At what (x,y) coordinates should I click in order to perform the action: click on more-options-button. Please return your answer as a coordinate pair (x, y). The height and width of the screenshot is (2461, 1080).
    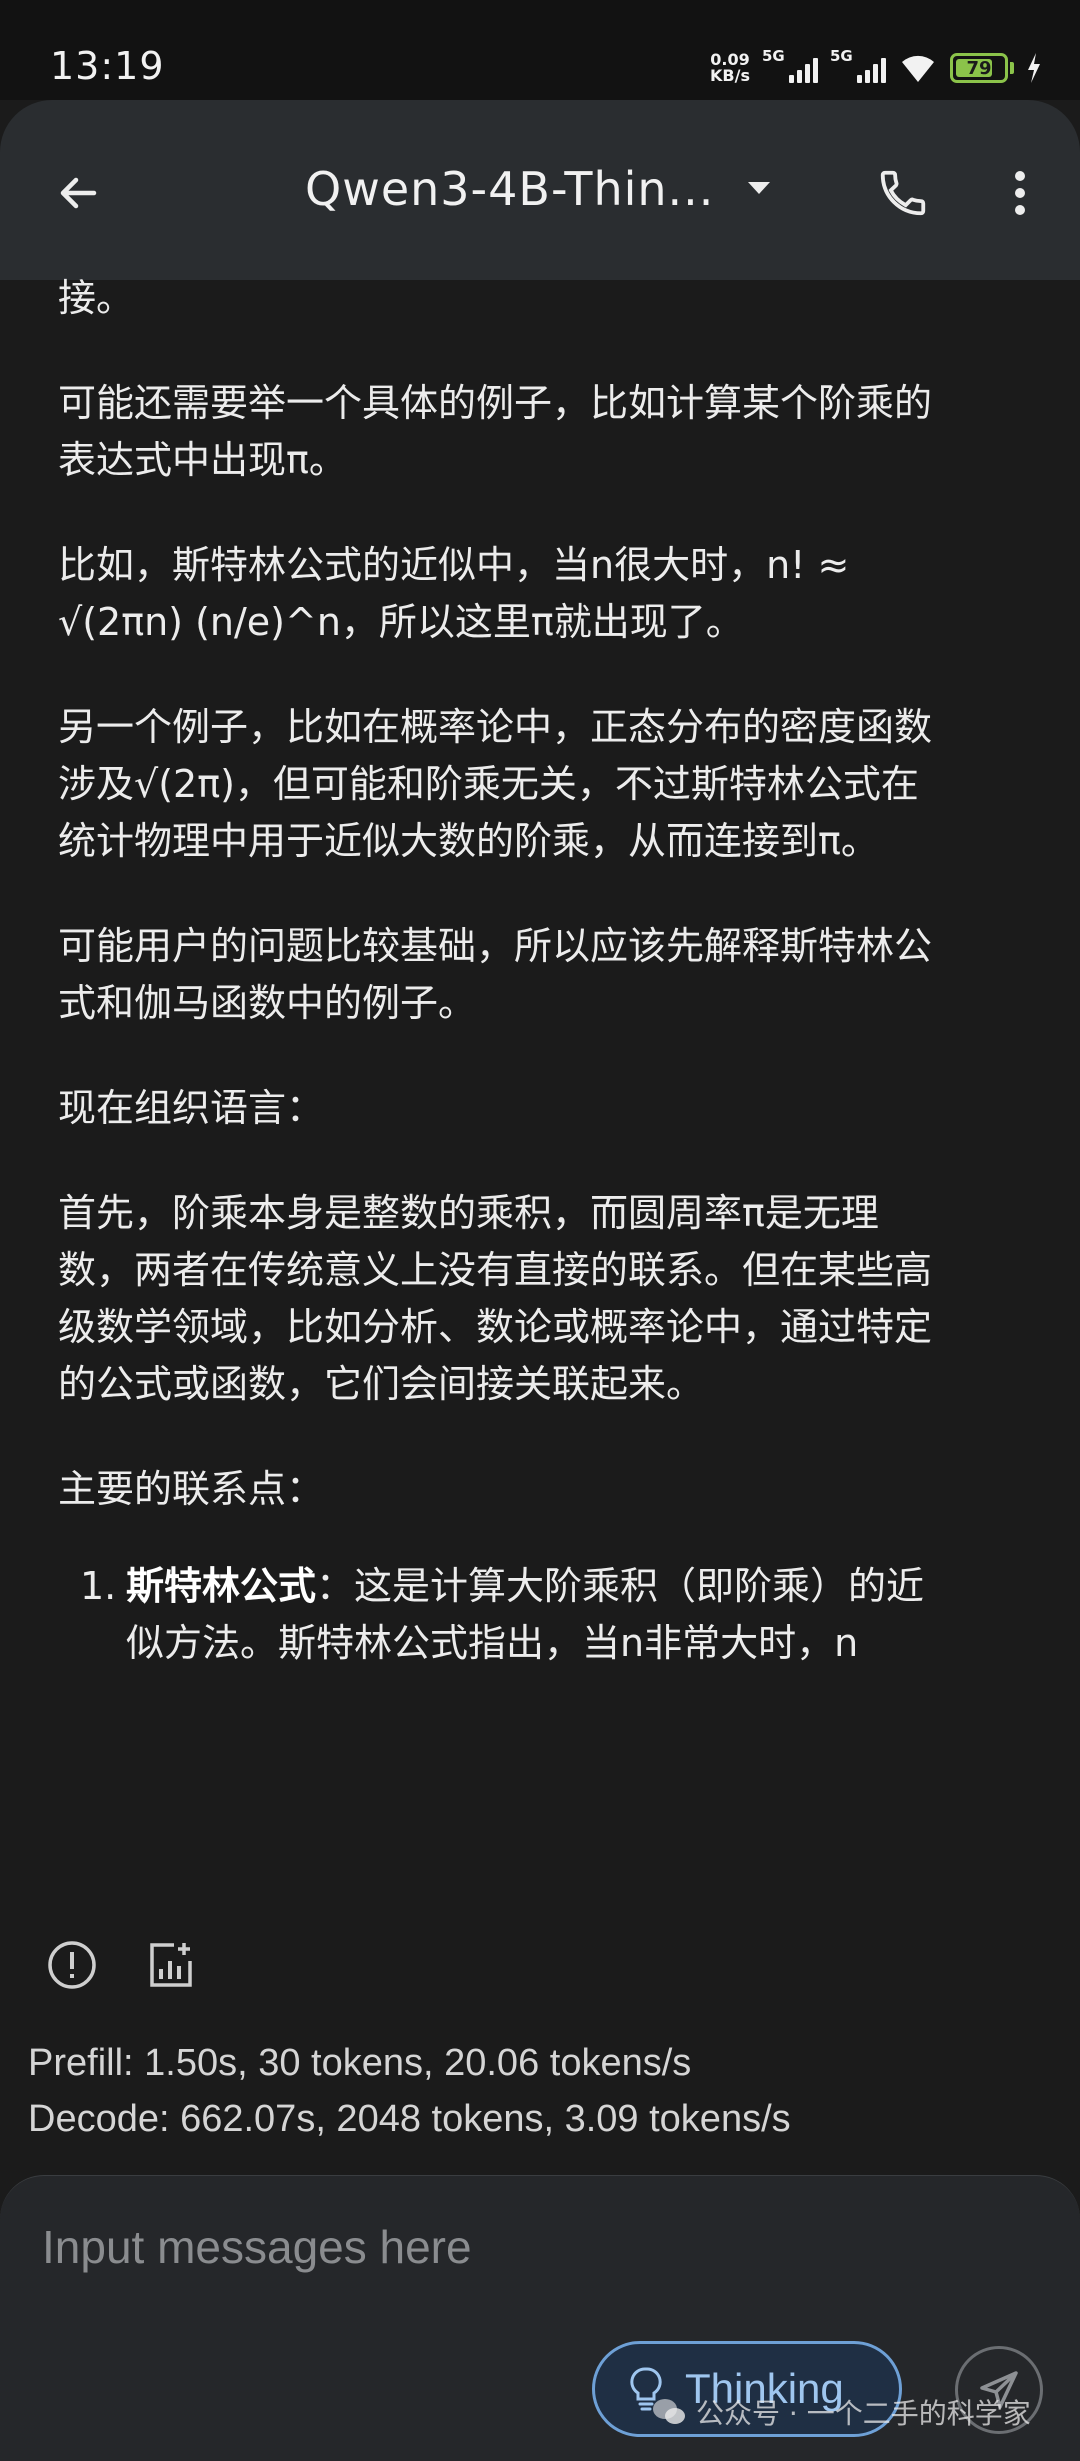
    Looking at the image, I should click on (1020, 193).